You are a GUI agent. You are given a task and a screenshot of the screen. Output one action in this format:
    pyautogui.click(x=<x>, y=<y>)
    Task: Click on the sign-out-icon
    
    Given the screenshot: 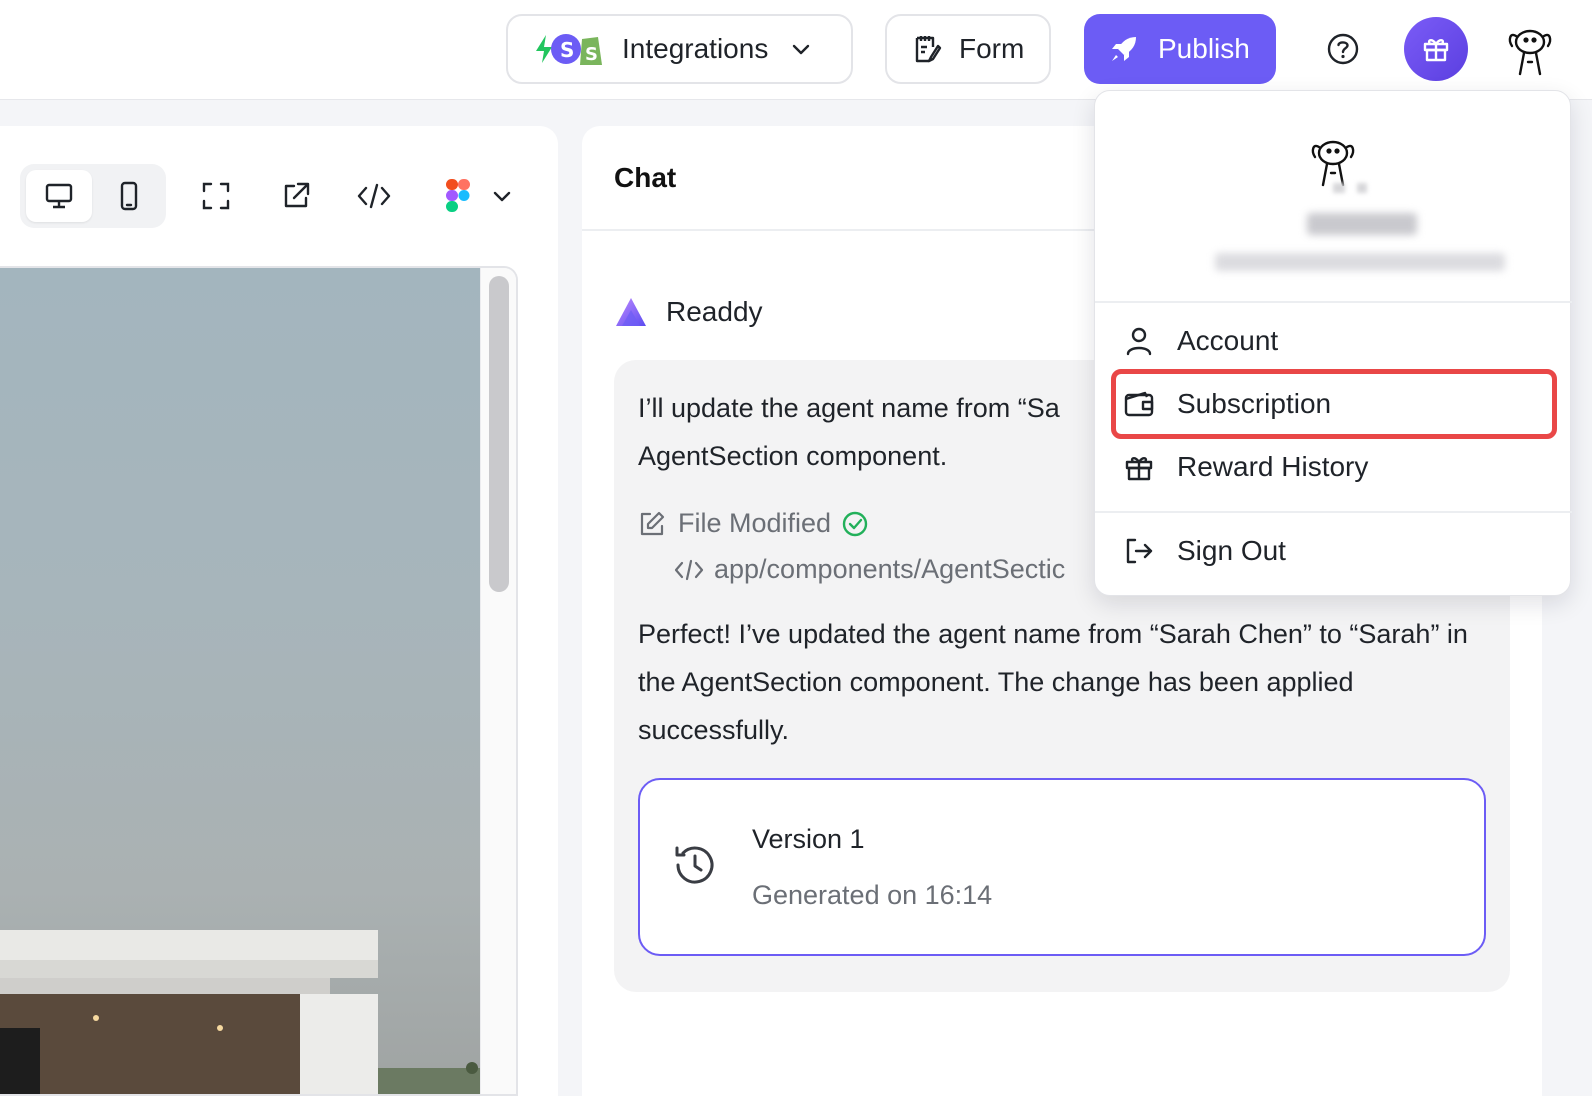 What is the action you would take?
    pyautogui.click(x=1139, y=551)
    